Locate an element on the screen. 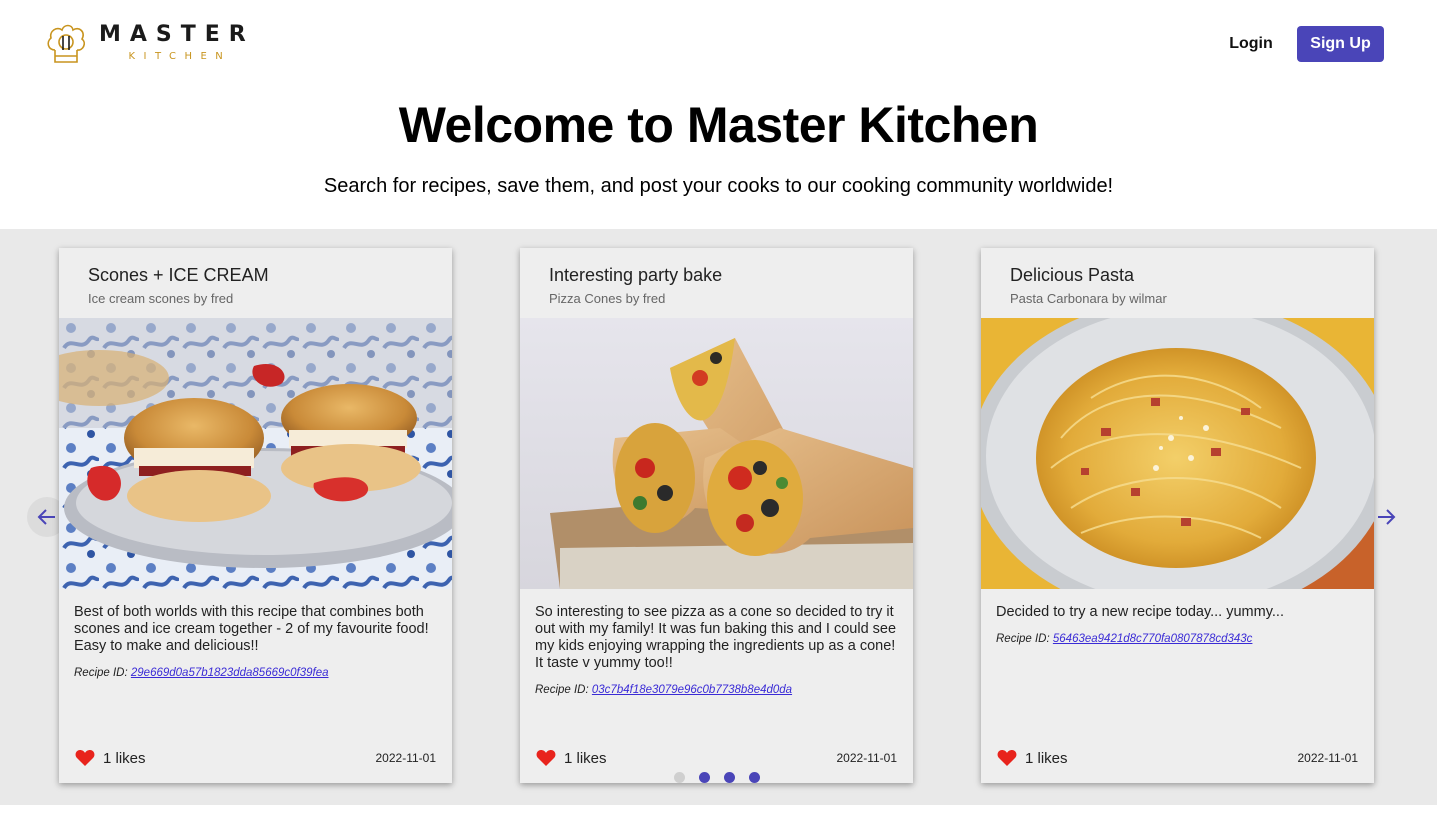 The image size is (1437, 819). card-title: Scones + ICE CREAM is located at coordinates (178, 275).